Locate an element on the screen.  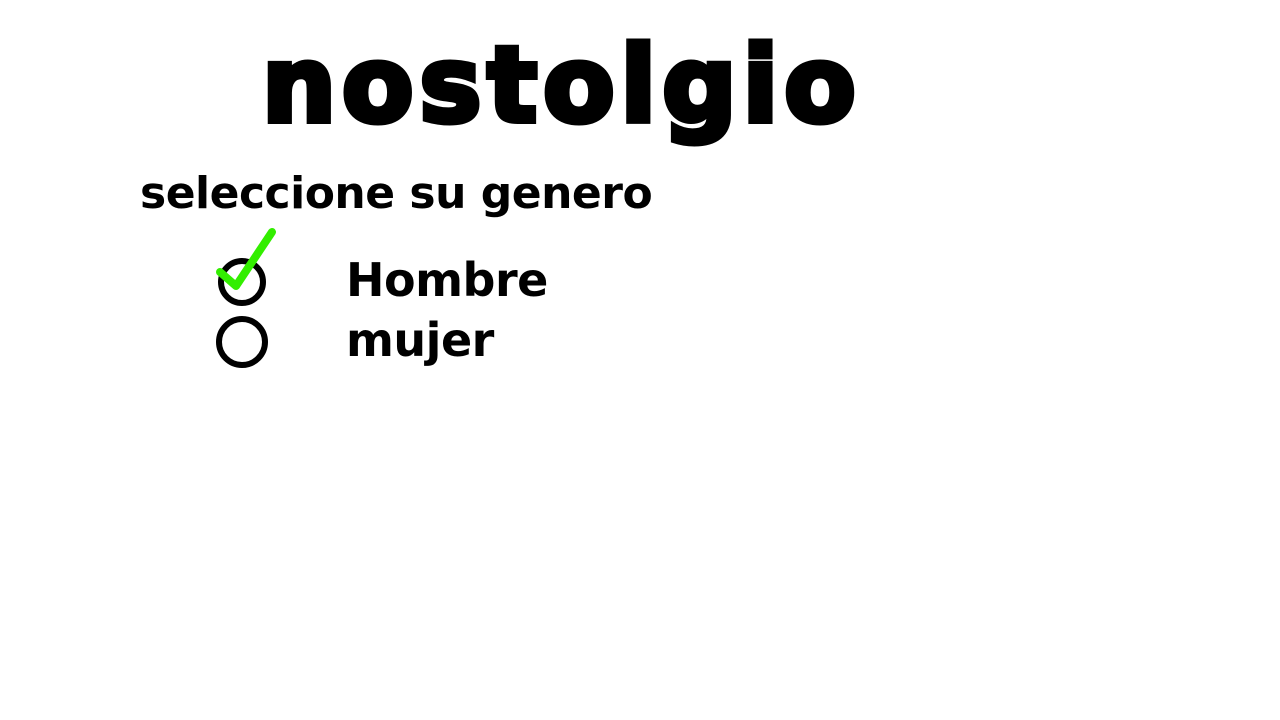
gender-option-label: Hombre is located at coordinates (447, 280).